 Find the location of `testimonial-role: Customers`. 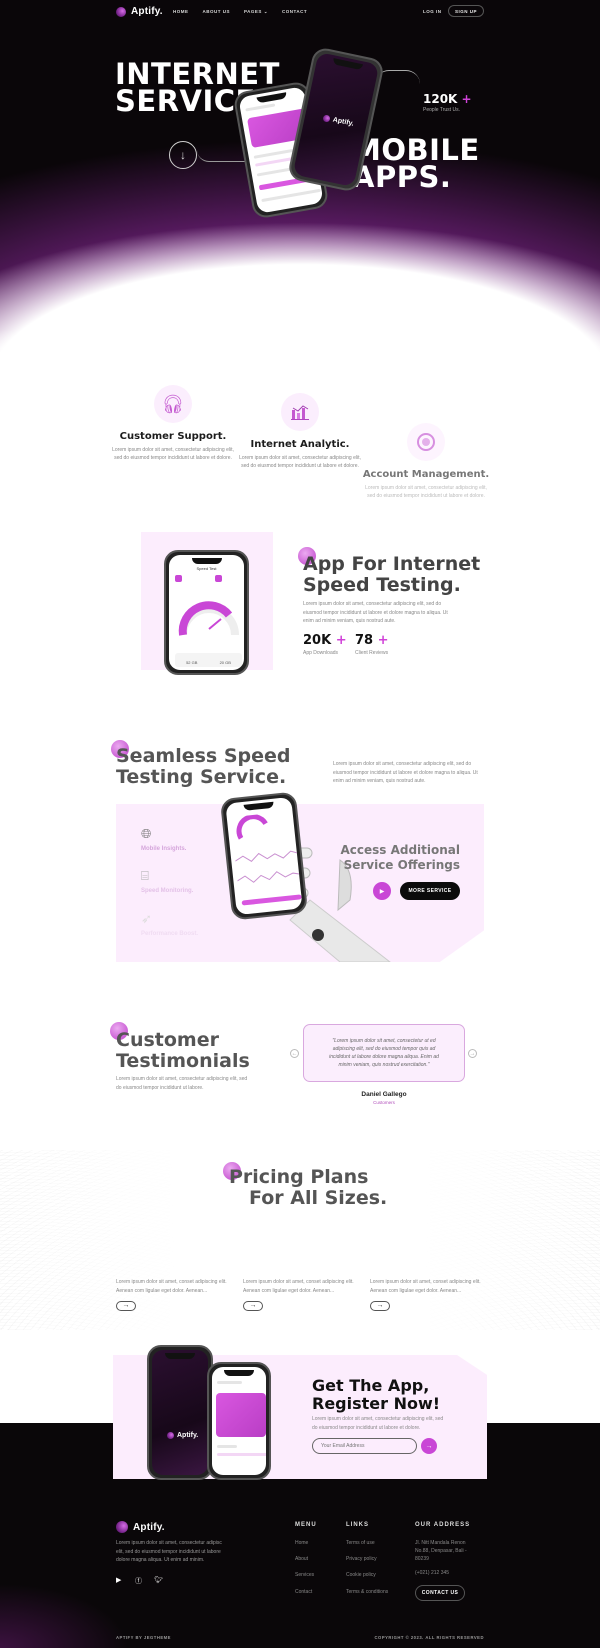

testimonial-role: Customers is located at coordinates (384, 1102).